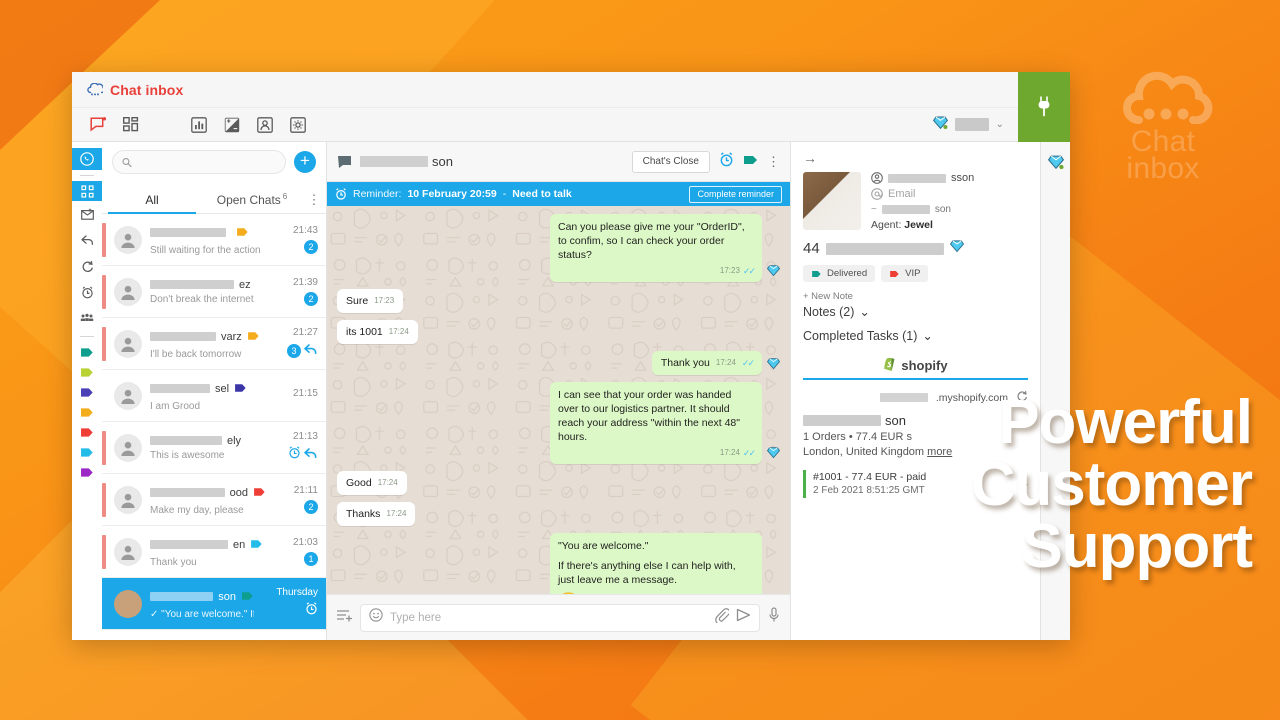 Image resolution: width=1280 pixels, height=720 pixels. What do you see at coordinates (294, 351) in the screenshot?
I see `unread-badge: 3` at bounding box center [294, 351].